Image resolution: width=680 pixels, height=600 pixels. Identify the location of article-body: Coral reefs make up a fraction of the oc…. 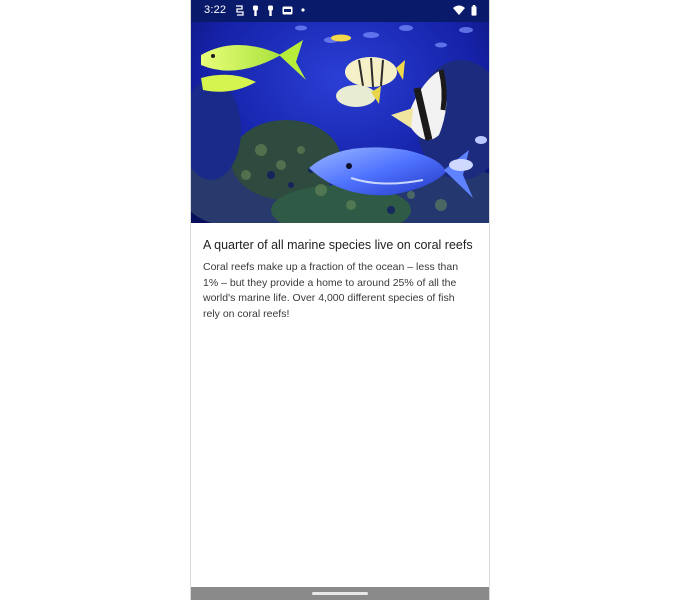
(331, 290).